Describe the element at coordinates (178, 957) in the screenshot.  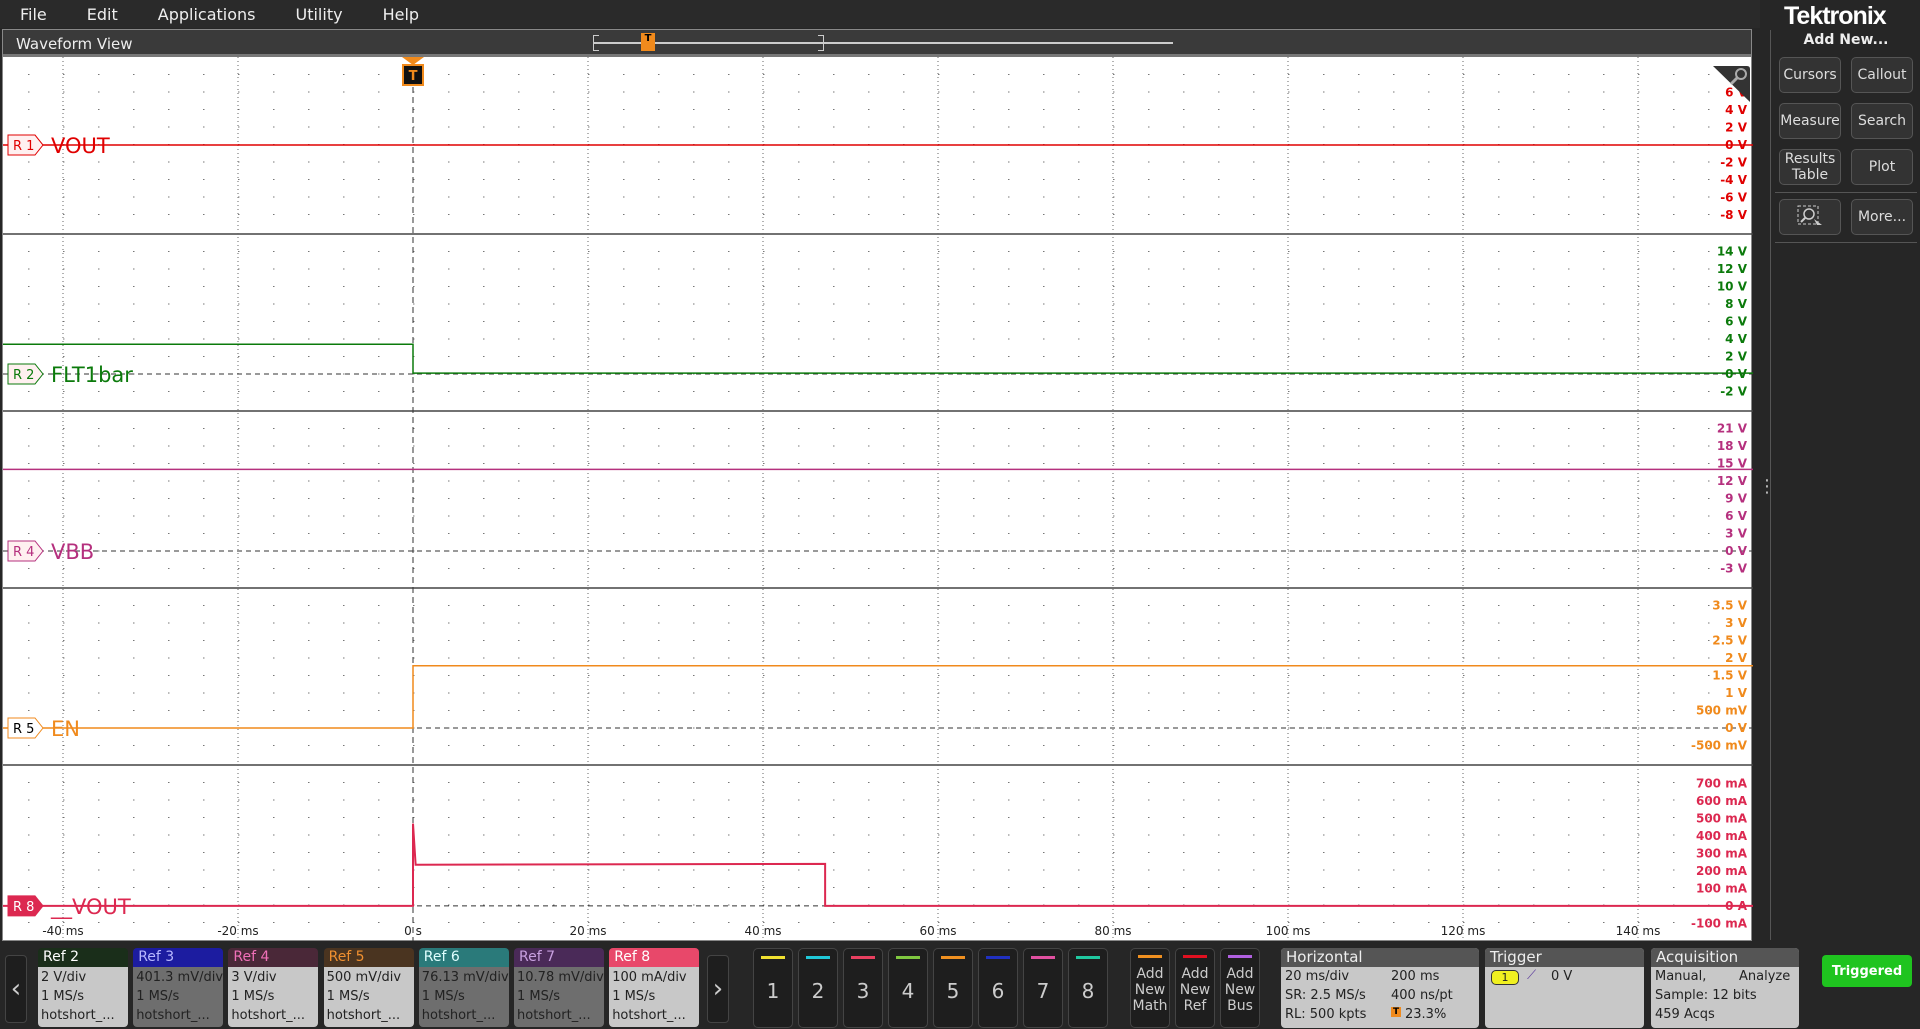
I see `ref-badge-title: Ref 3` at that location.